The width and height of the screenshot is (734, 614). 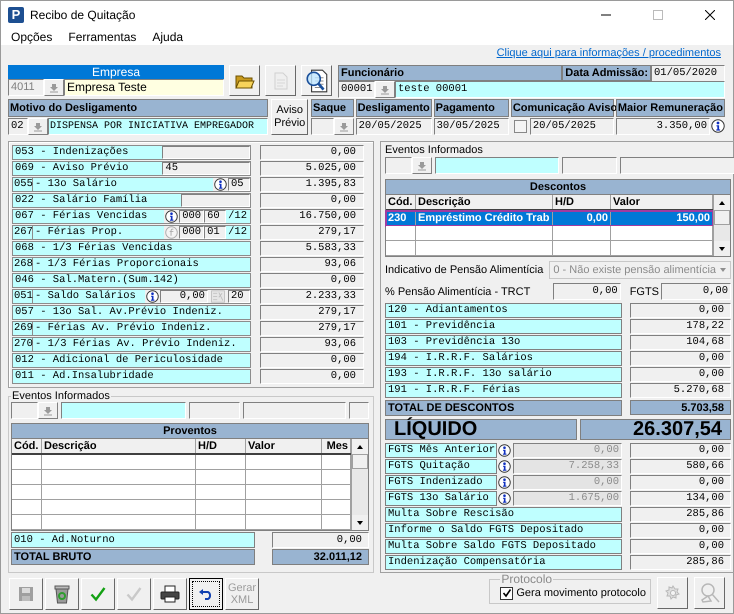 What do you see at coordinates (550, 218) in the screenshot?
I see `table-row: 230 Empréstimo Crédito Trab 0,00 150,00` at bounding box center [550, 218].